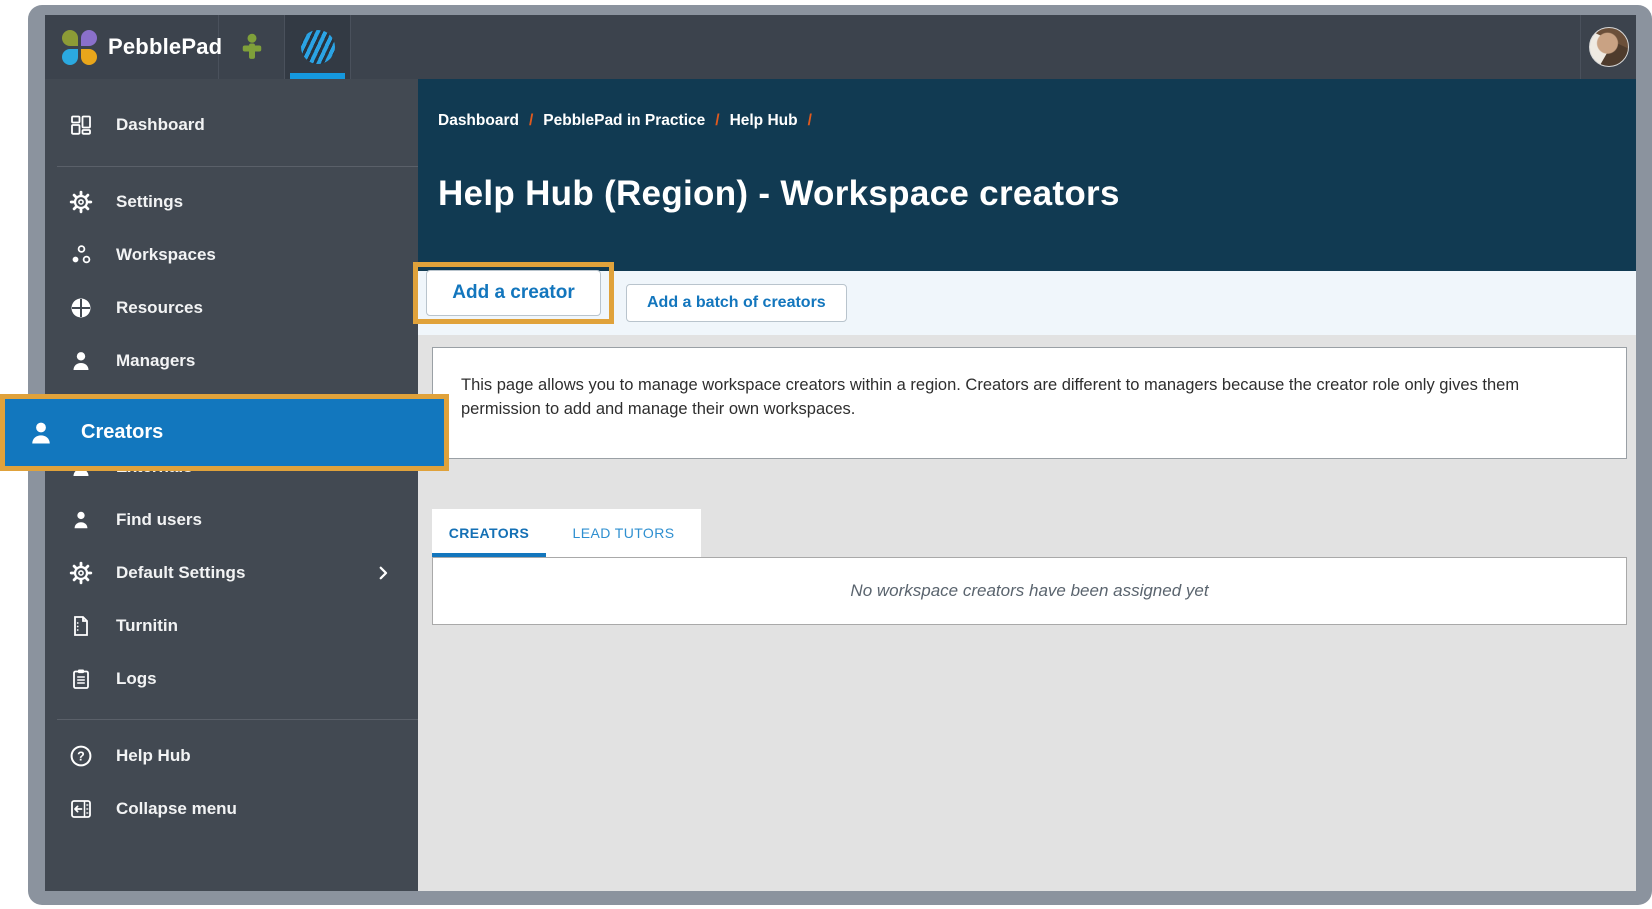 The image size is (1652, 909). I want to click on sidebar-item-dashboard: Dashboard, so click(231, 124).